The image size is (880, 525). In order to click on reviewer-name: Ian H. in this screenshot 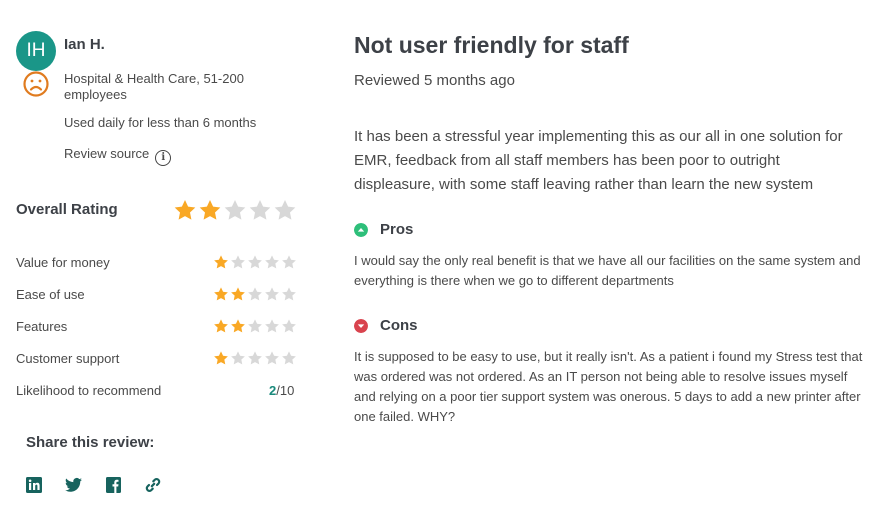, I will do `click(84, 44)`.